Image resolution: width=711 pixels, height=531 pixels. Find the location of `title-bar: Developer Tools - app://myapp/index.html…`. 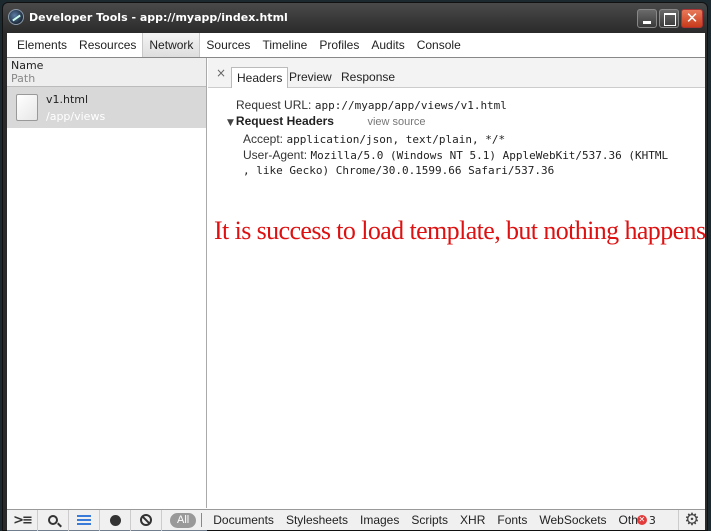

title-bar: Developer Tools - app://myapp/index.html… is located at coordinates (355, 18).